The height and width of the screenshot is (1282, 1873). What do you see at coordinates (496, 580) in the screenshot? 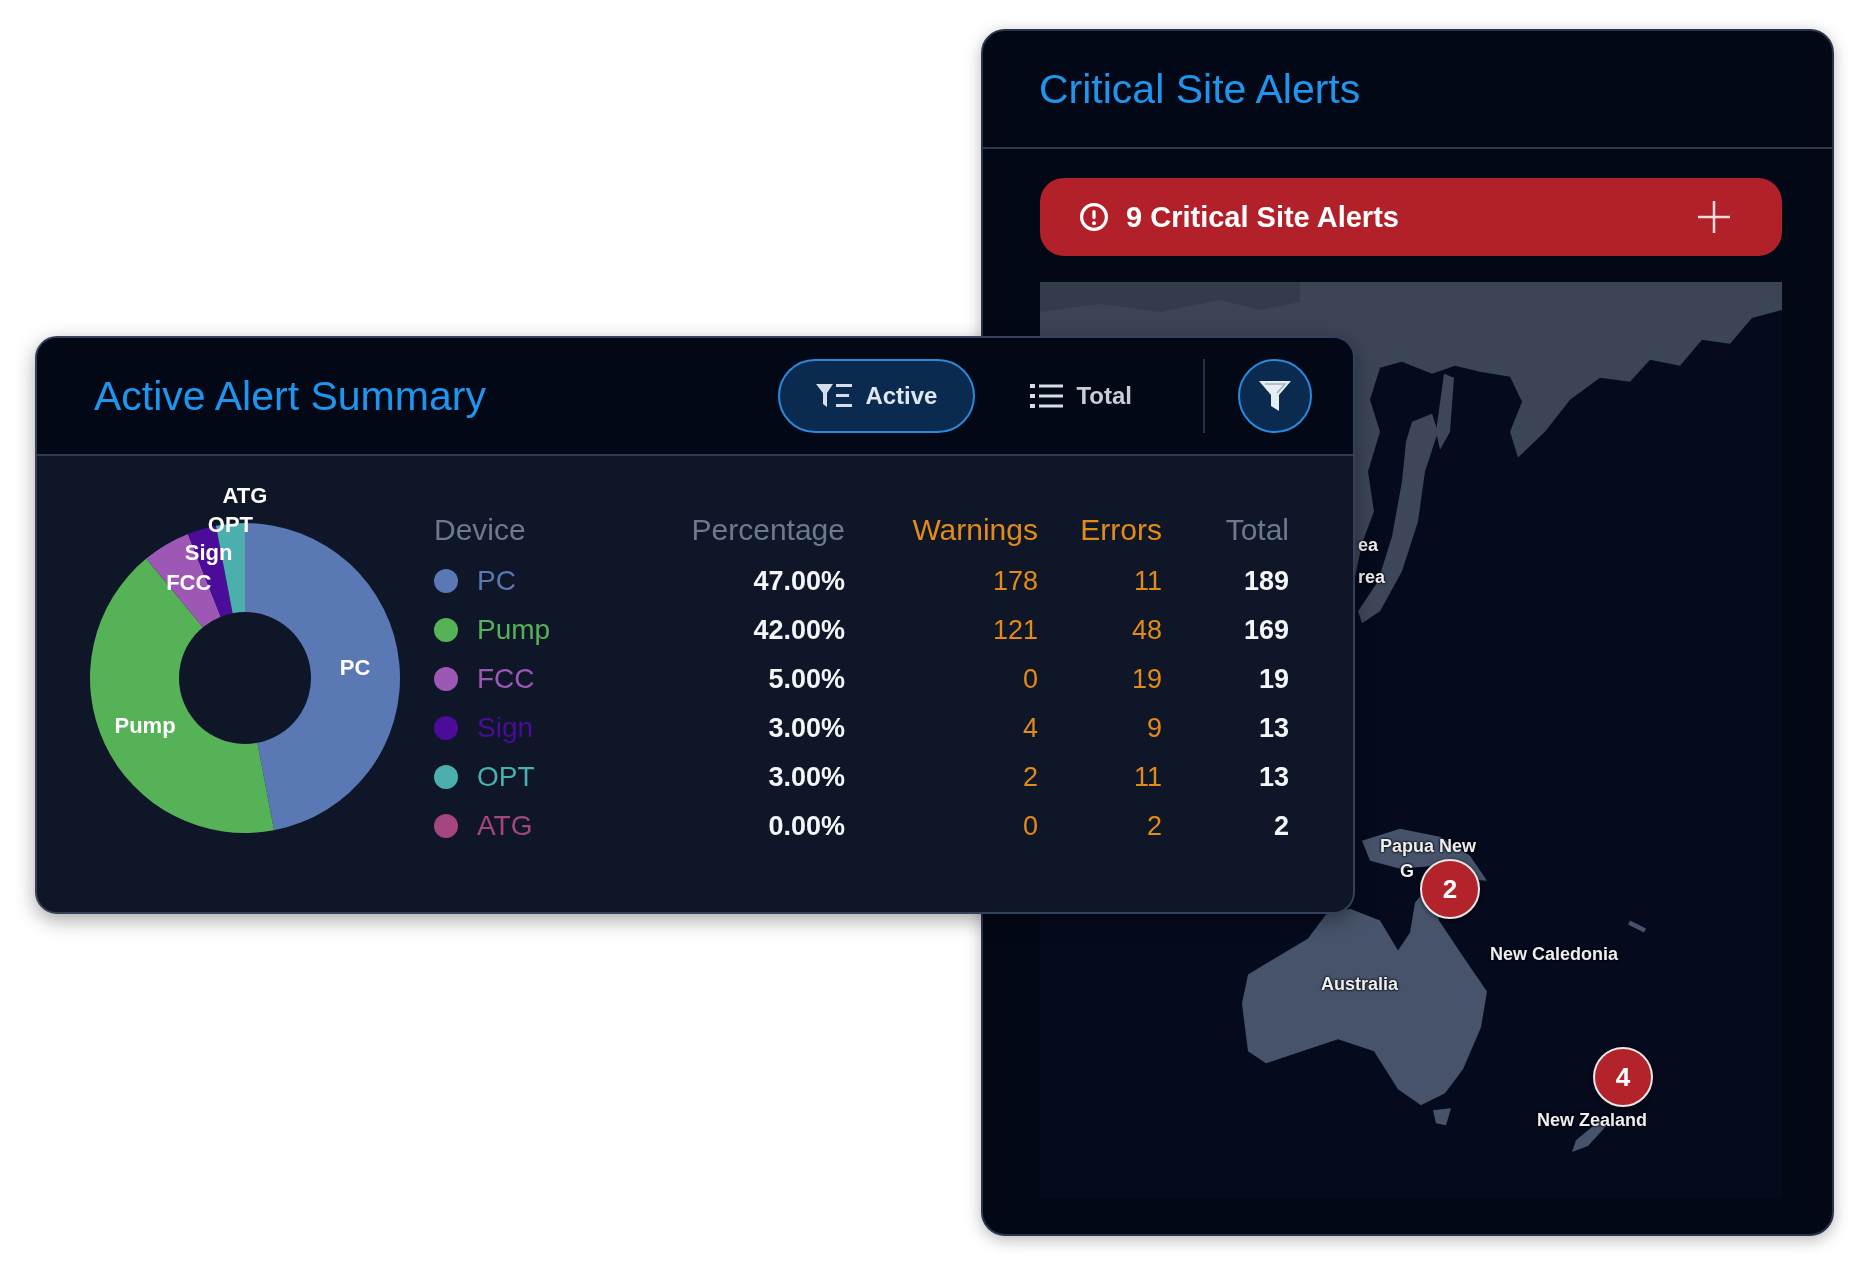
I see `device-name: PC` at bounding box center [496, 580].